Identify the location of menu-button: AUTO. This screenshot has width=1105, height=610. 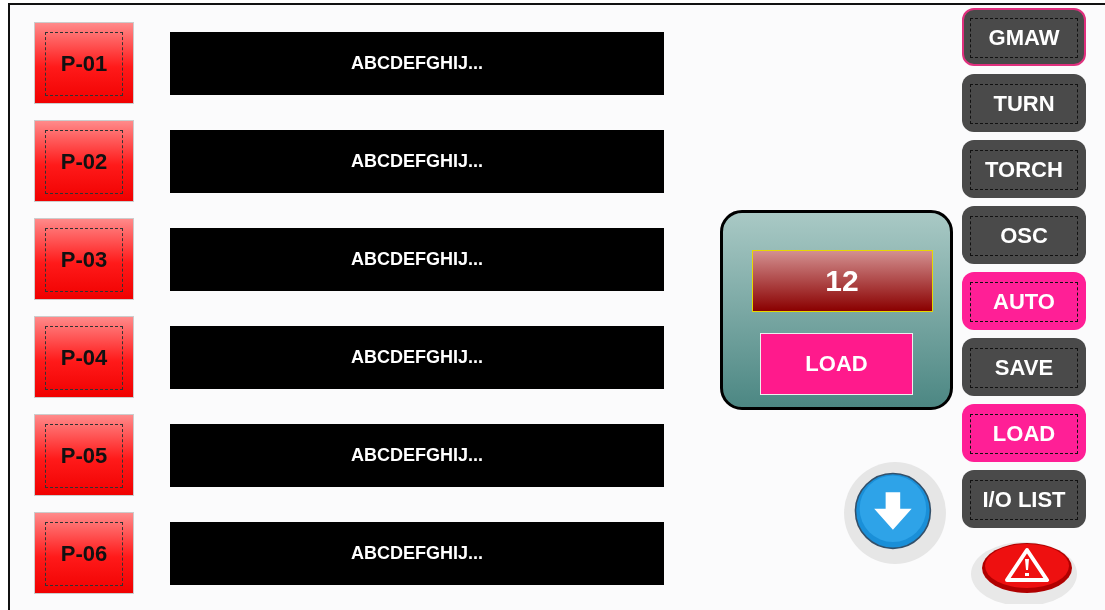
(1024, 301).